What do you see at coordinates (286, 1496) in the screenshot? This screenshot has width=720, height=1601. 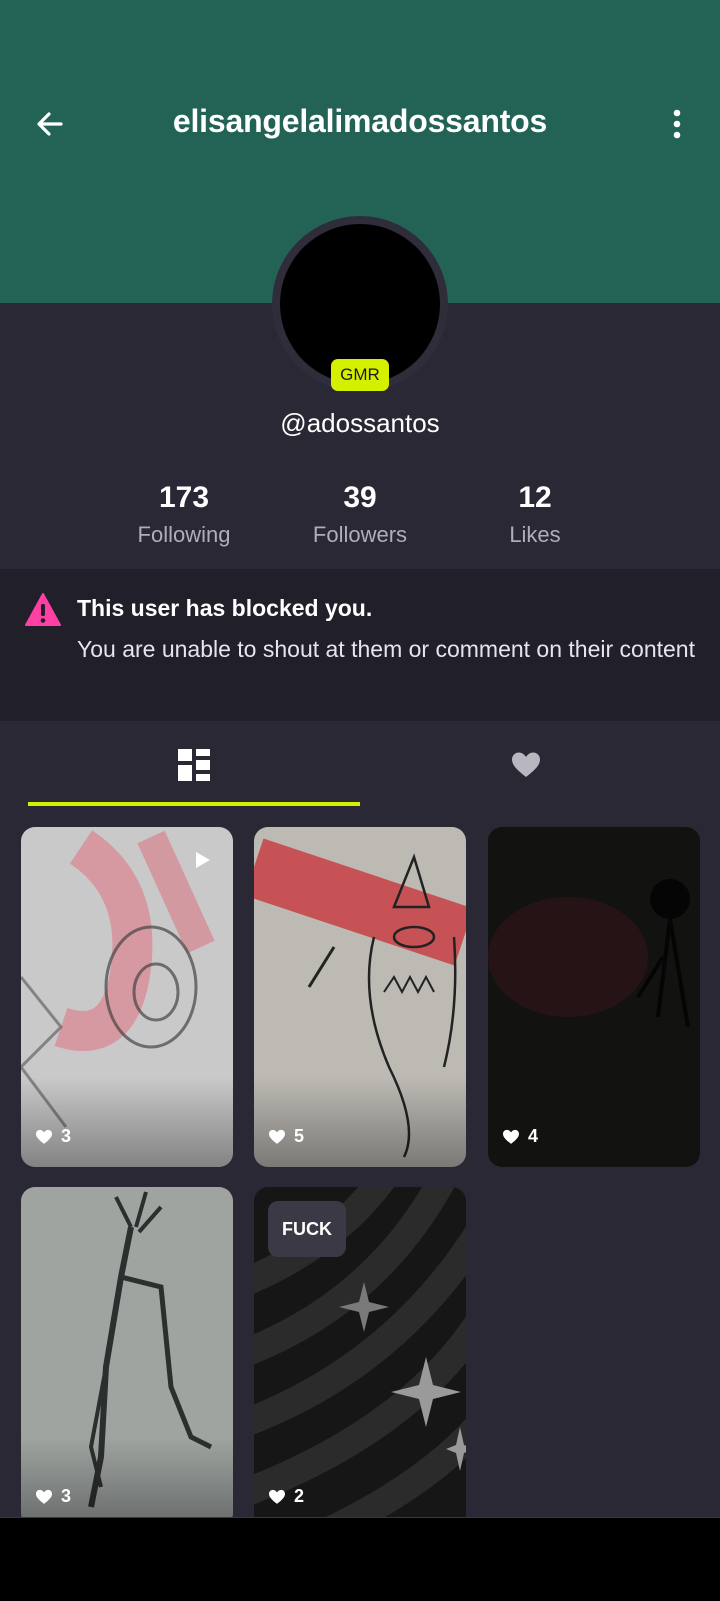 I see `post-likes: 2` at bounding box center [286, 1496].